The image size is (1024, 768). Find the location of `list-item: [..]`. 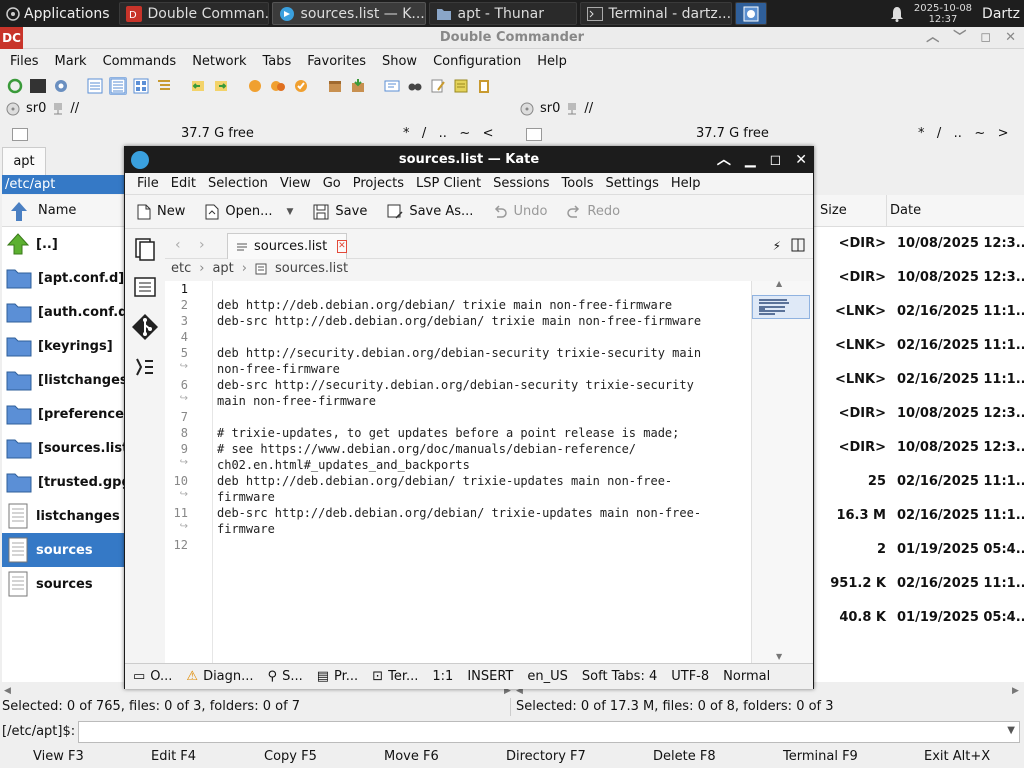

list-item: [..] is located at coordinates (63, 244).